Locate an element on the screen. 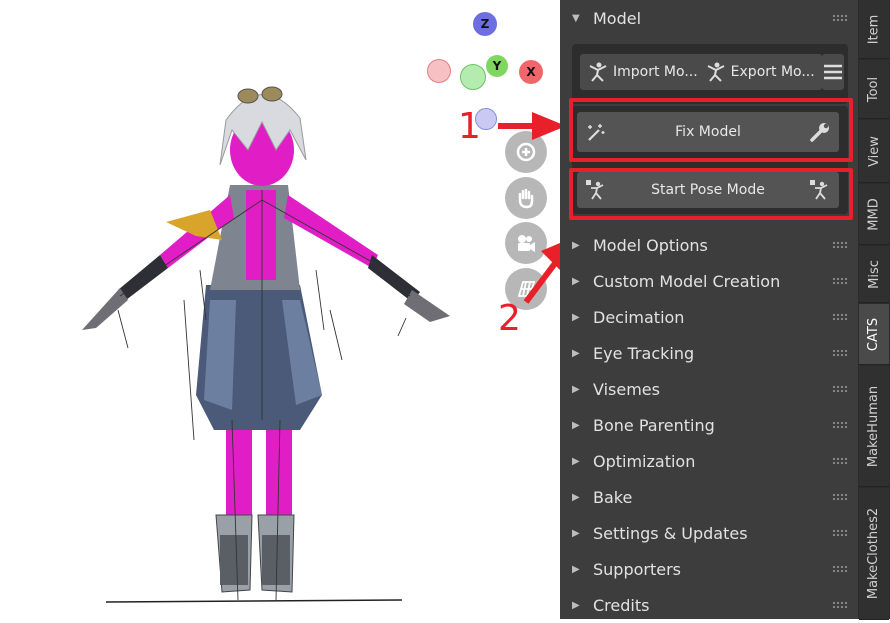  hamburger-menu-icon is located at coordinates (833, 72).